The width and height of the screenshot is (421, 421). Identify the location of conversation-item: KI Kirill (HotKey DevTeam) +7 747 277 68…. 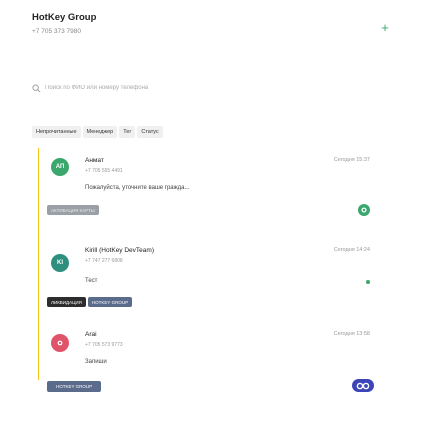
(218, 277).